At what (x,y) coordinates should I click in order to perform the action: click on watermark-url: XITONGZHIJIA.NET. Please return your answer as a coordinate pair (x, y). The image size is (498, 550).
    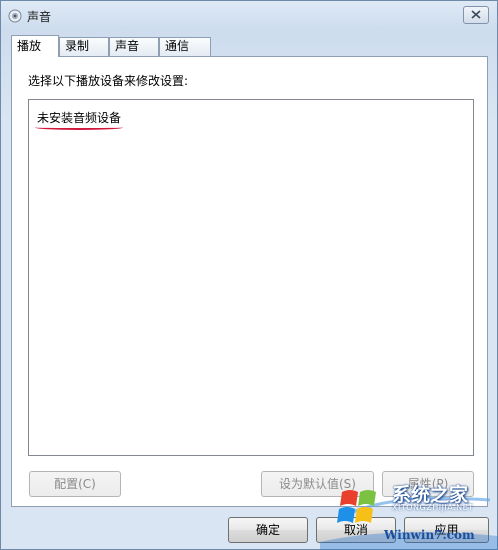
    Looking at the image, I should click on (433, 507).